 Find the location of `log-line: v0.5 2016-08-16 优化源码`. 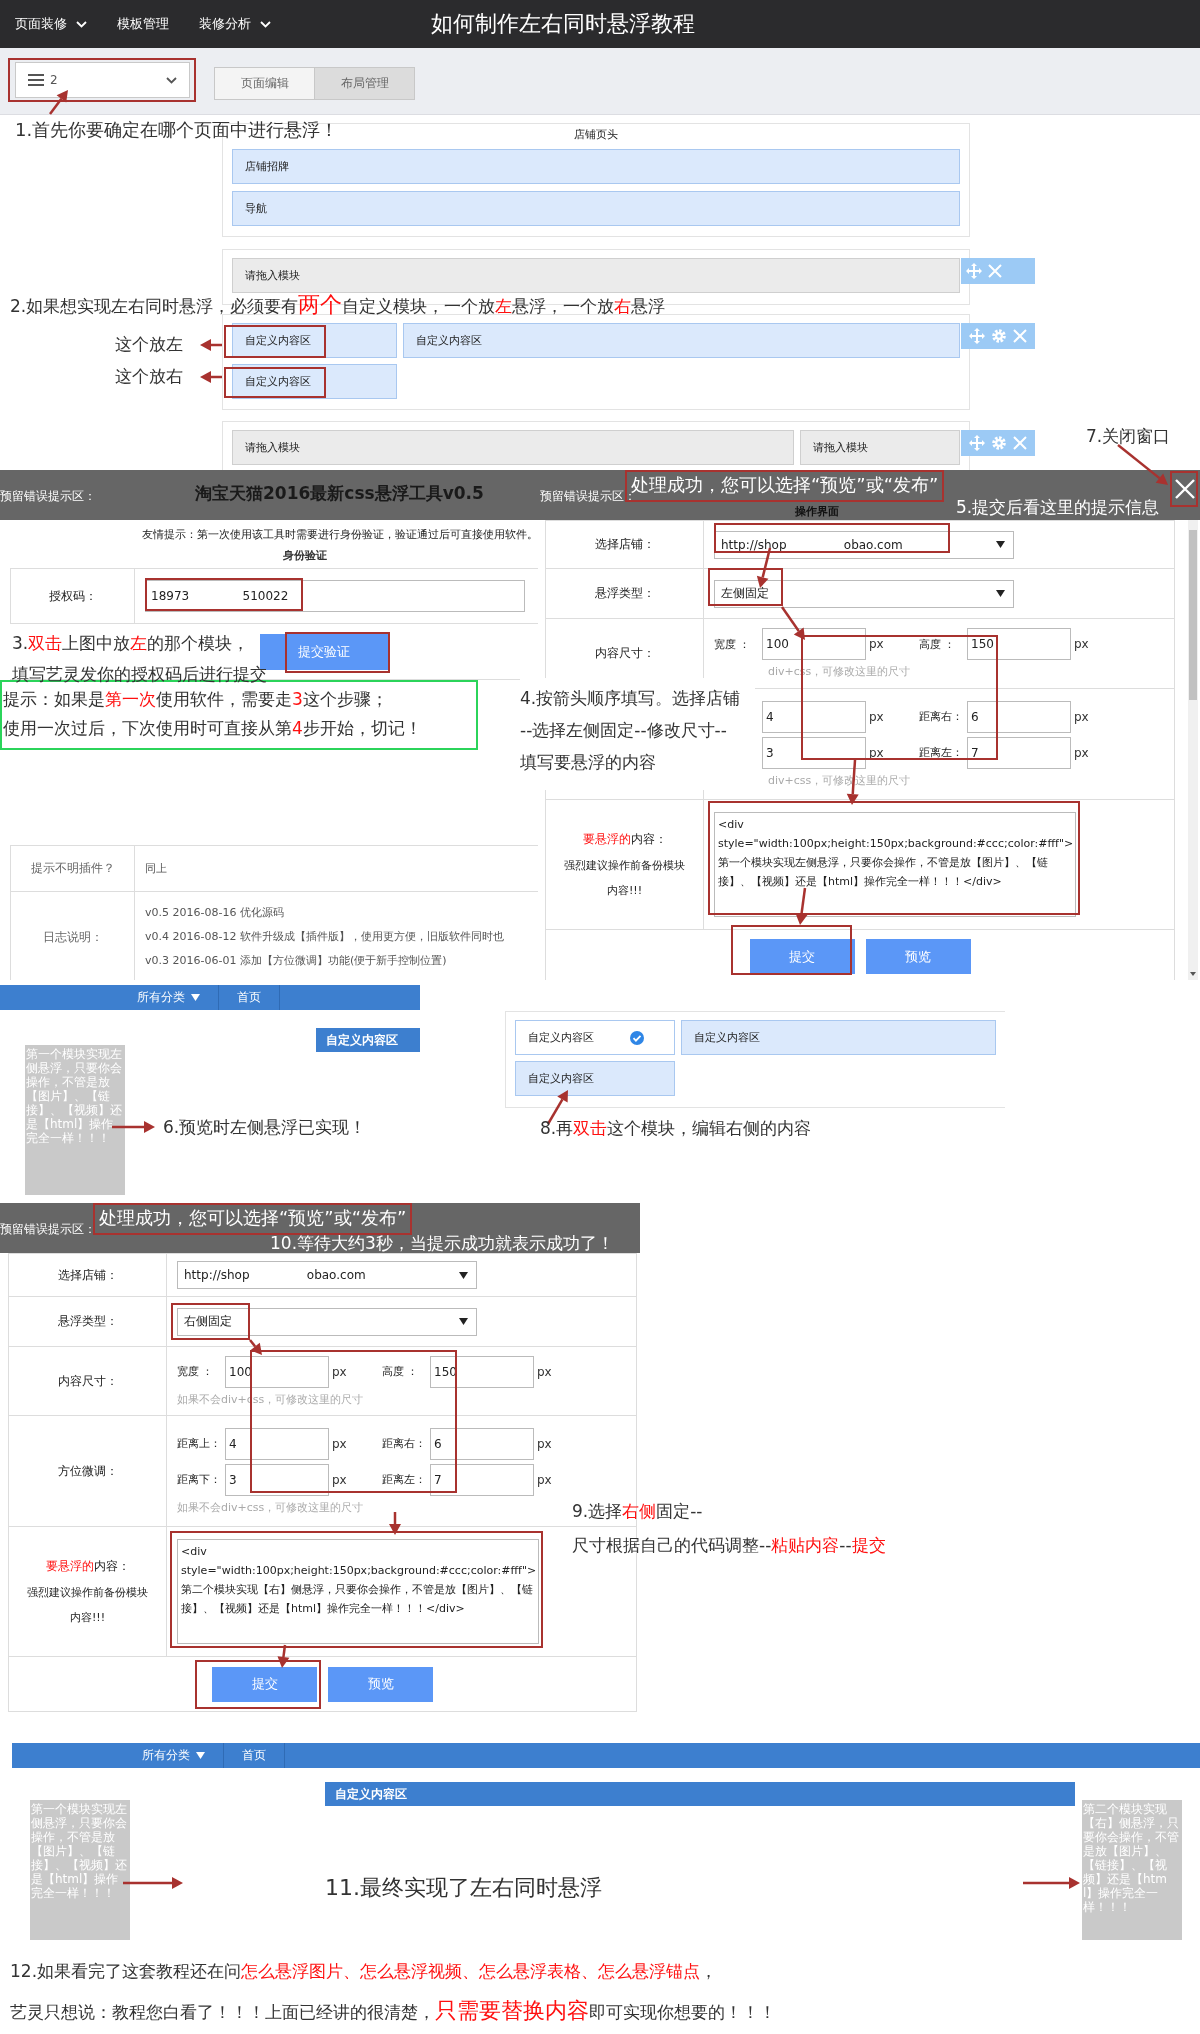

log-line: v0.5 2016-08-16 优化源码 is located at coordinates (214, 913).